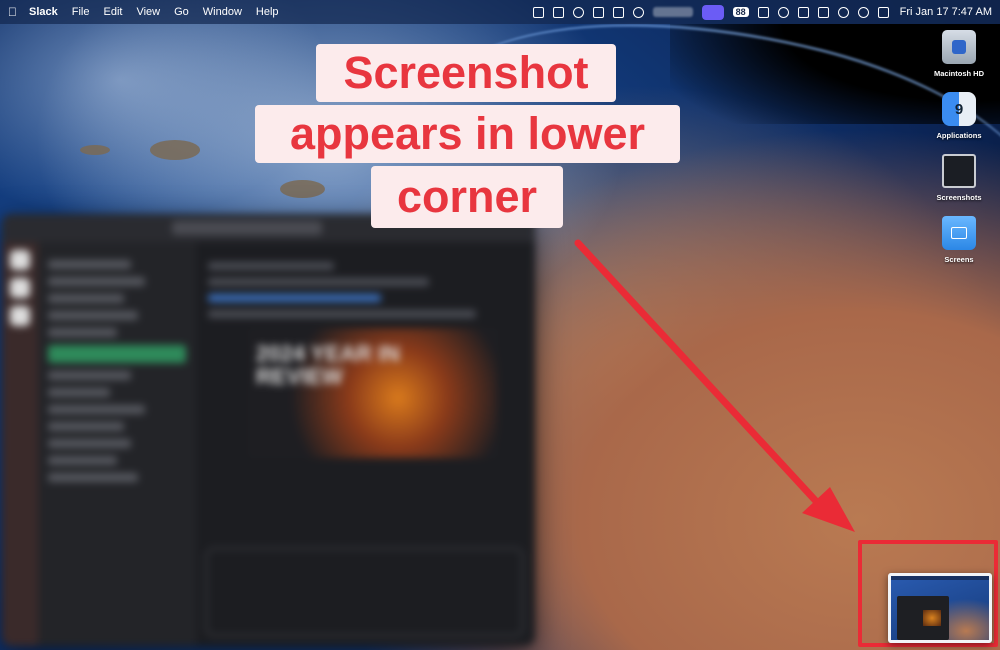 The height and width of the screenshot is (650, 1000). Describe the element at coordinates (923, 618) in the screenshot. I see `thumbnail-window` at that location.